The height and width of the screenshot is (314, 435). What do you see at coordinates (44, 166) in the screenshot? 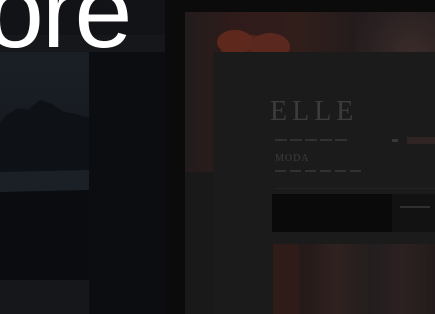
I see `landscape-photo` at bounding box center [44, 166].